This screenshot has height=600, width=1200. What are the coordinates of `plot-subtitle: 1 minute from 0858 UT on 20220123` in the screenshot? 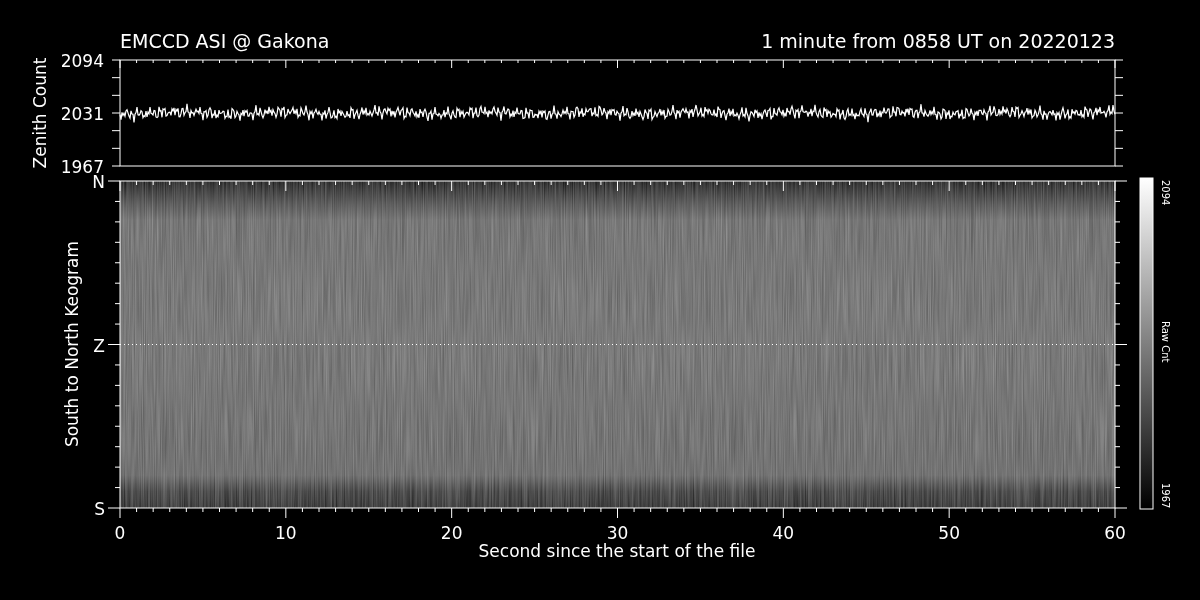 It's located at (938, 41).